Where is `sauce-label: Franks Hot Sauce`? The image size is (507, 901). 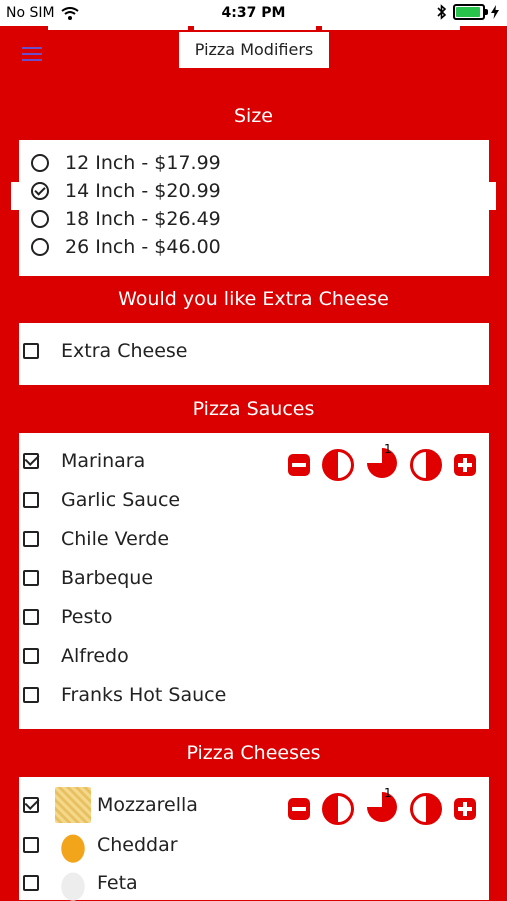
sauce-label: Franks Hot Sauce is located at coordinates (144, 695).